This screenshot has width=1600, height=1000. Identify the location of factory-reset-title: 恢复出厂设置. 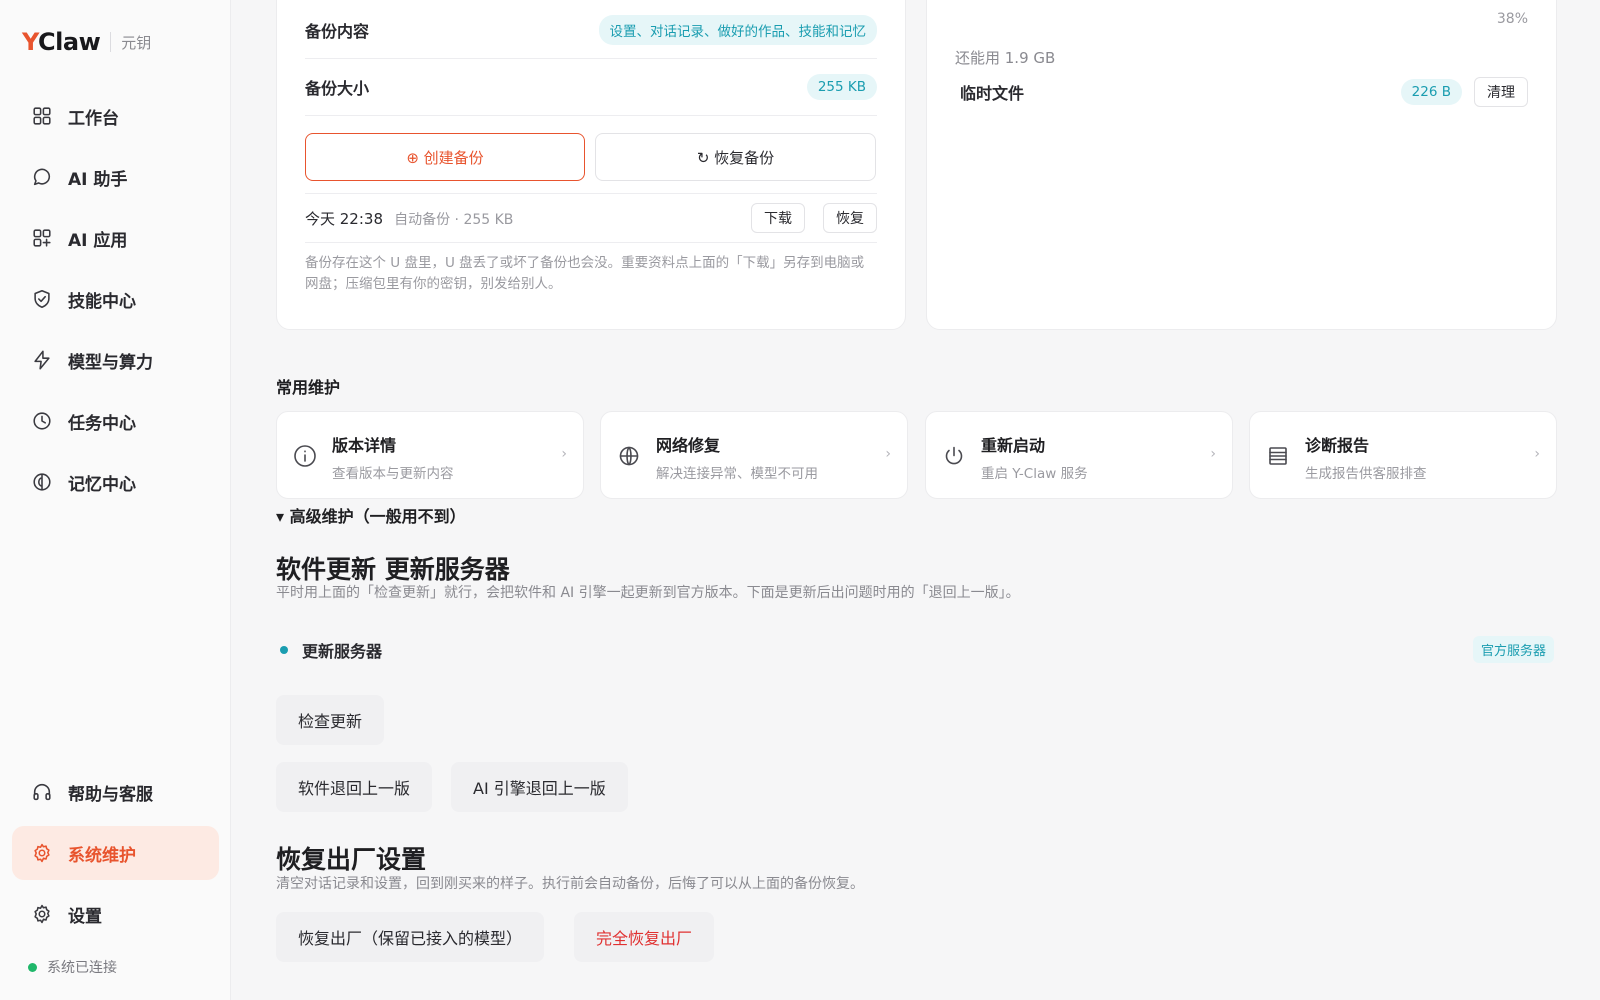
(351, 859).